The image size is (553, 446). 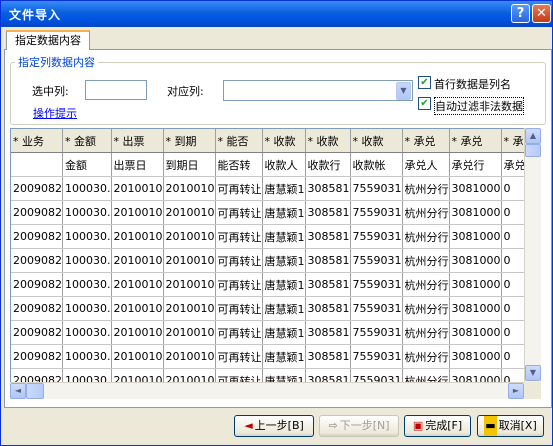 What do you see at coordinates (437, 426) in the screenshot?
I see `finish-button: ▣ 完成[F]` at bounding box center [437, 426].